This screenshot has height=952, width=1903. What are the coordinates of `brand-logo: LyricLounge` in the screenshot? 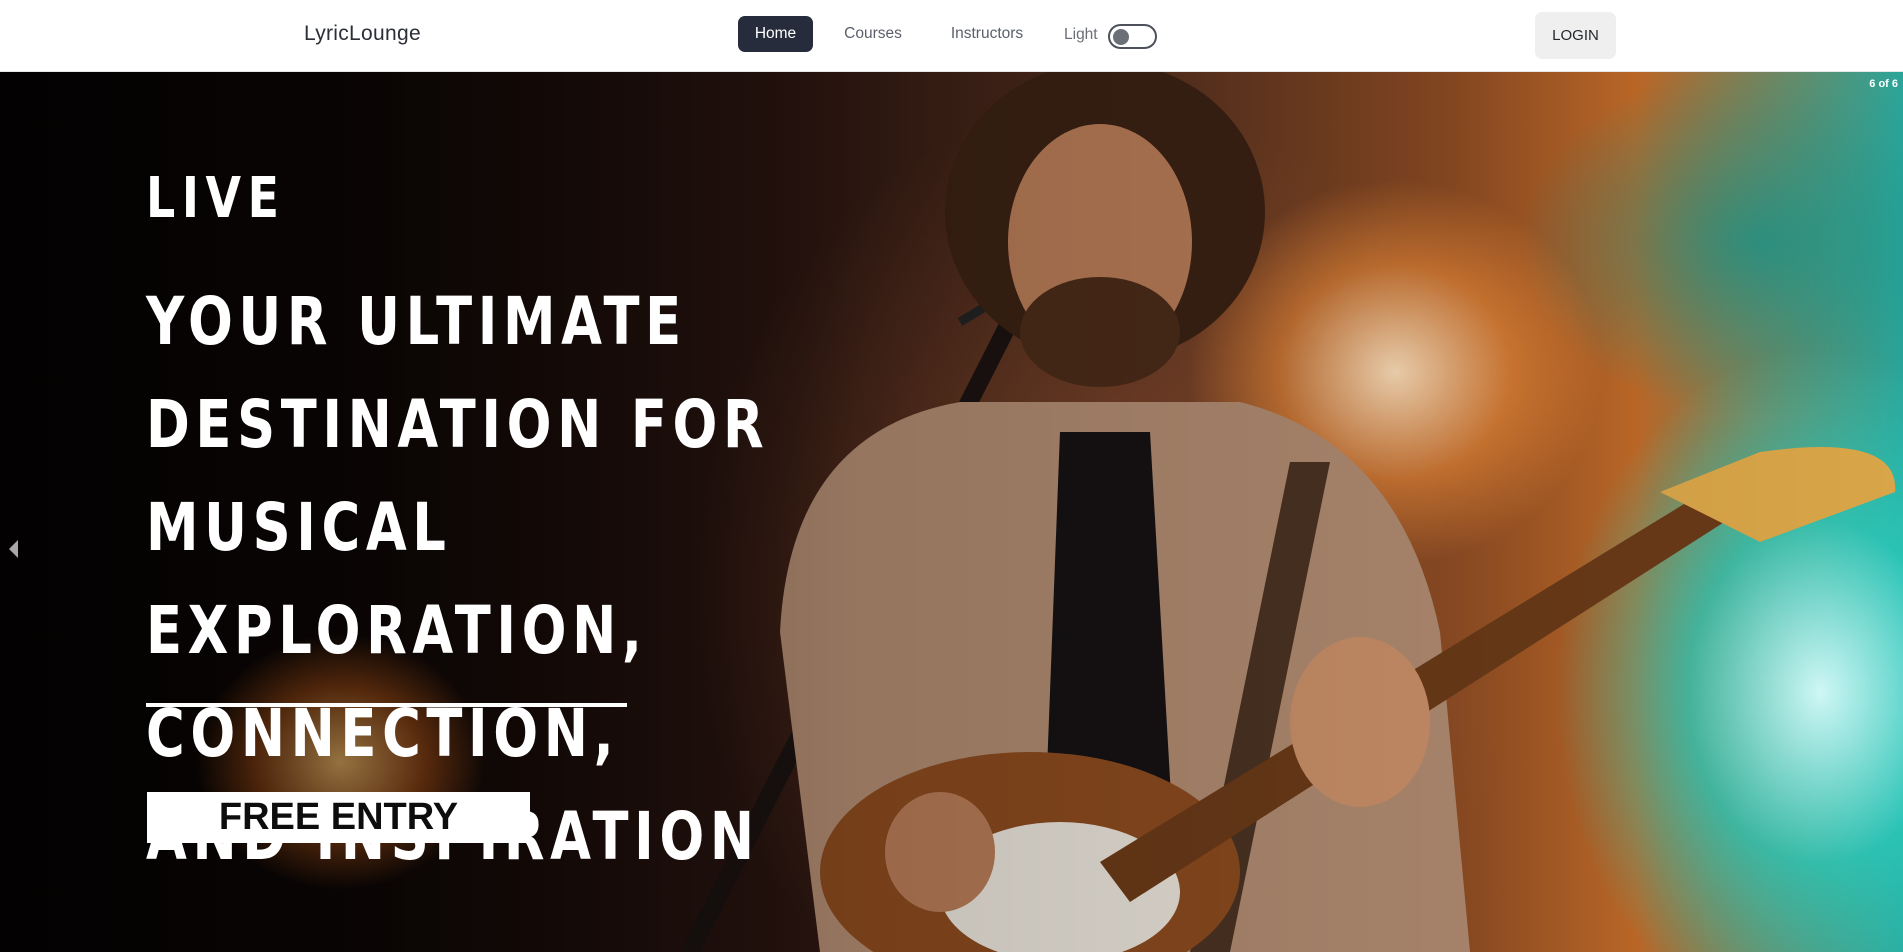 It's located at (362, 34).